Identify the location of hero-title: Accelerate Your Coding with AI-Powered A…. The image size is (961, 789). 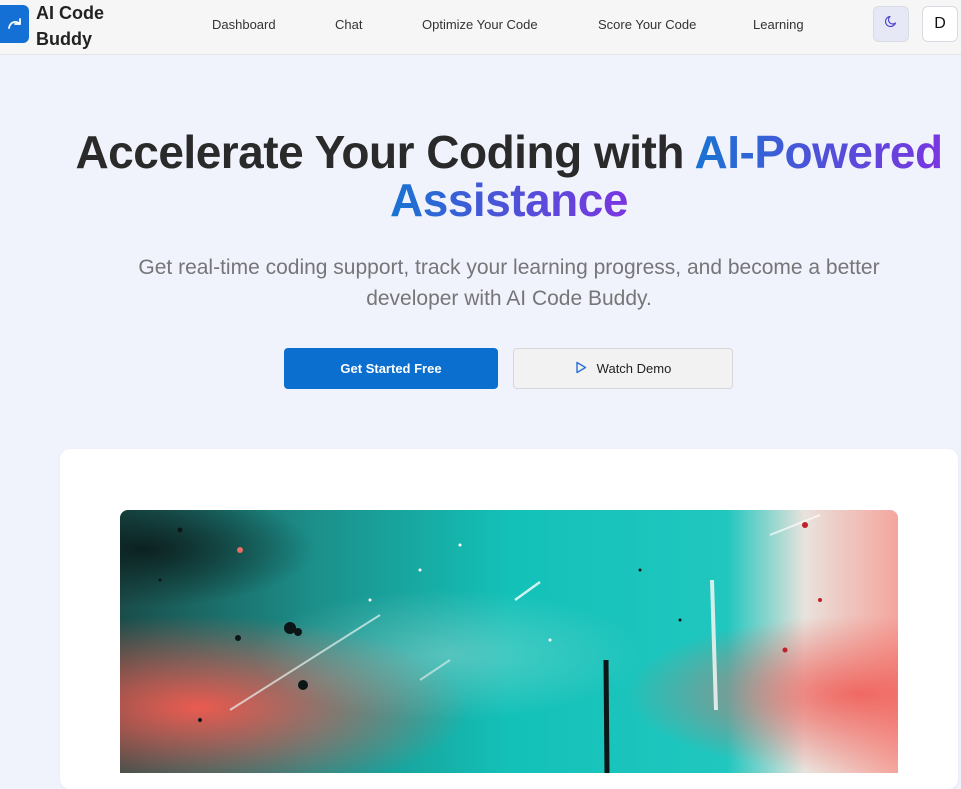
(509, 176).